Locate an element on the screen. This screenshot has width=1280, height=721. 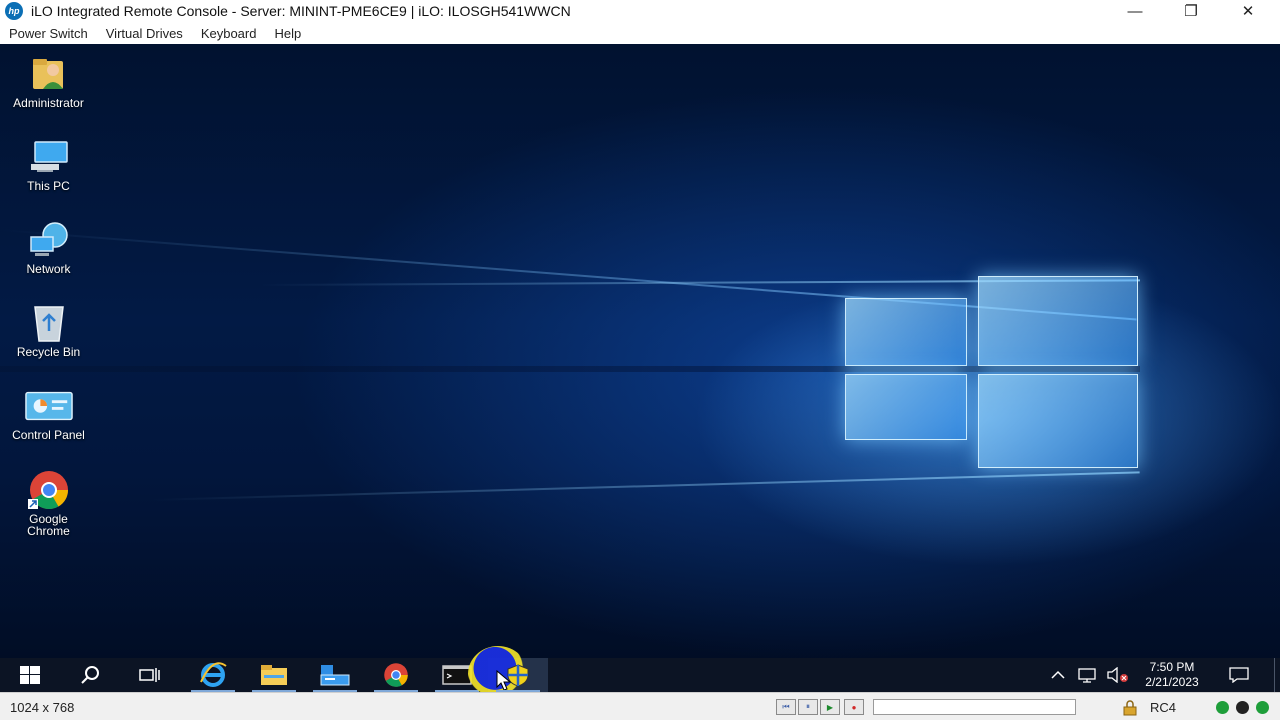
file-explorer-icon is located at coordinates (274, 675).